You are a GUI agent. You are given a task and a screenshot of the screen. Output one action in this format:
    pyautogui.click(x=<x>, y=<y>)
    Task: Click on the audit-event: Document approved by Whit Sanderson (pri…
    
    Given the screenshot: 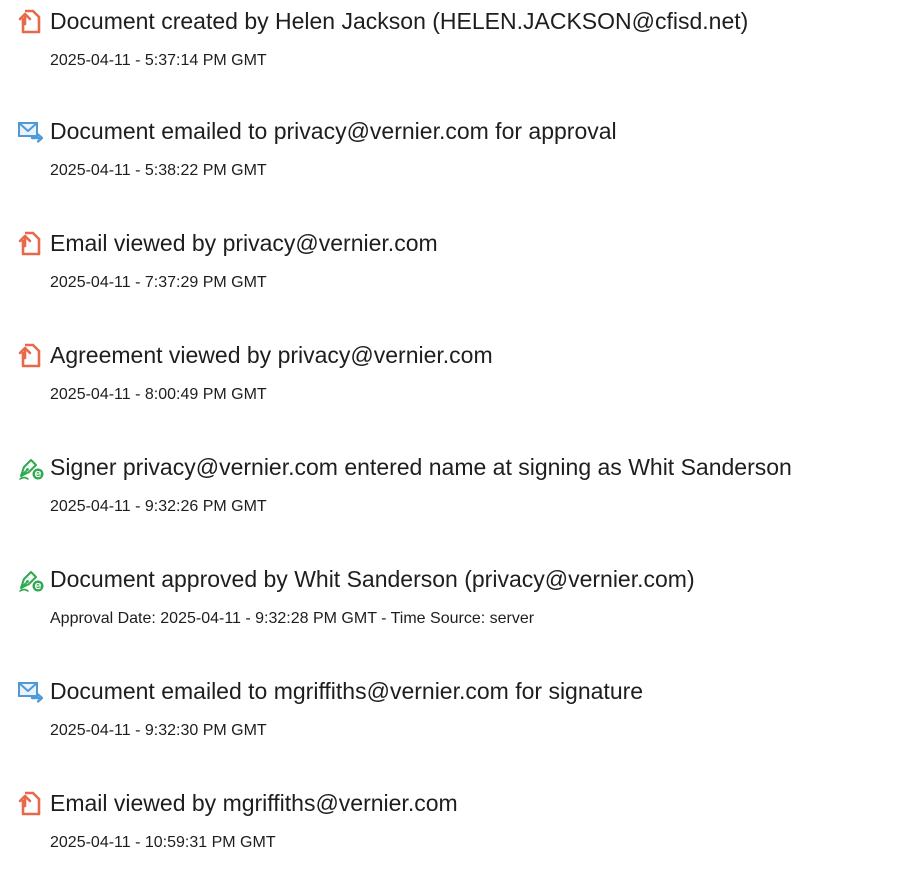 What is the action you would take?
    pyautogui.click(x=456, y=603)
    